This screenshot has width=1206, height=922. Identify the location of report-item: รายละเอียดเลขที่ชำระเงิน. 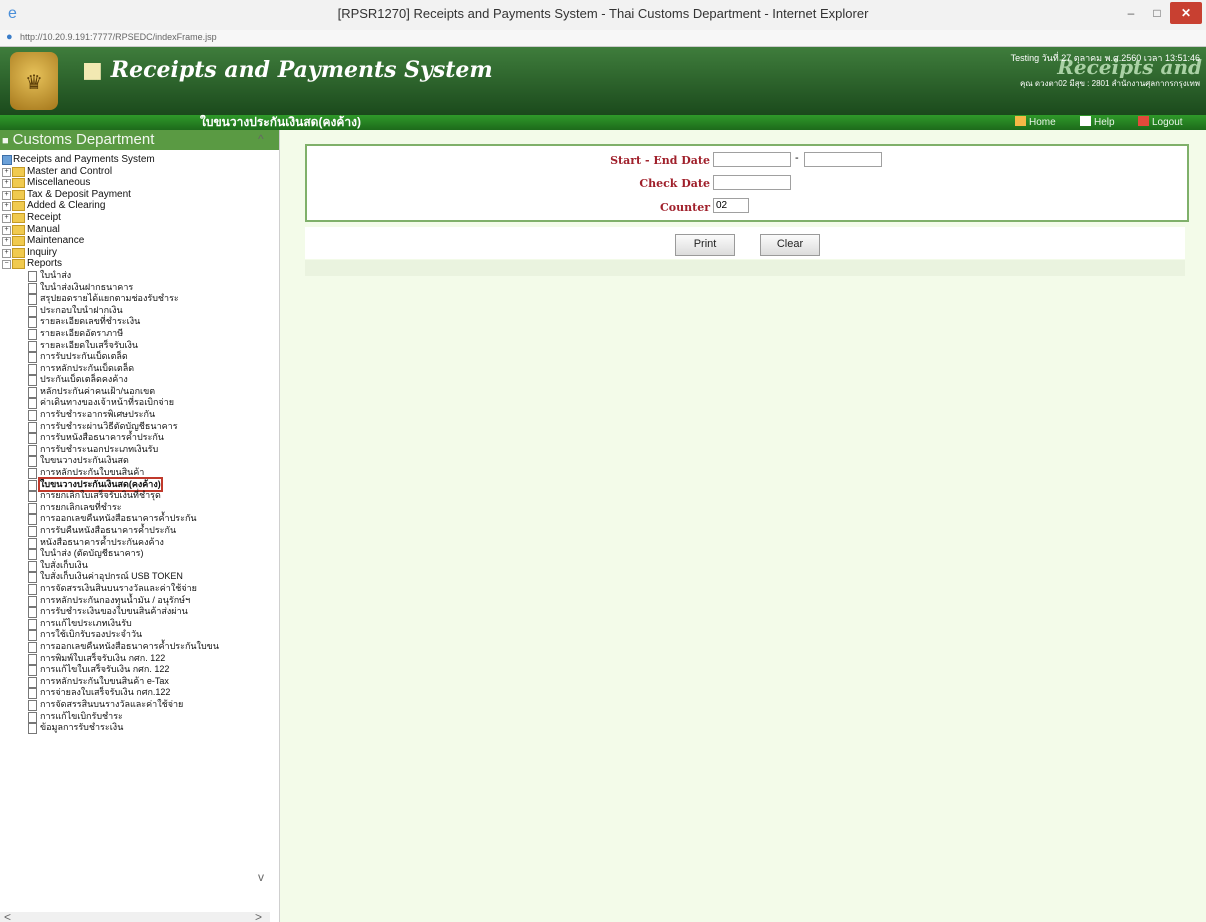
(135, 322).